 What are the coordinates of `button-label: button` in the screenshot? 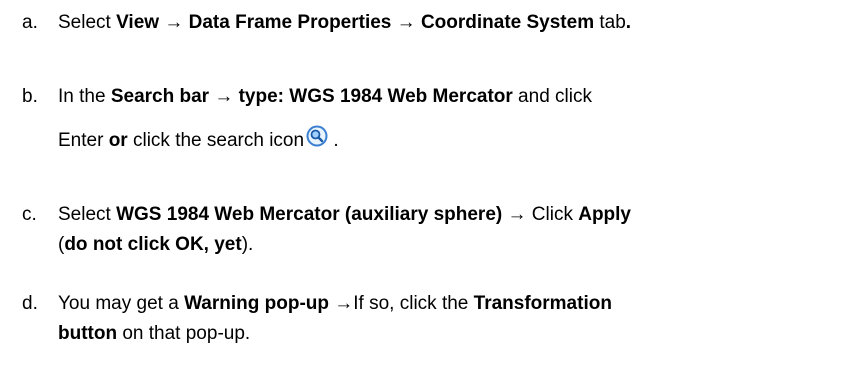 It's located at (88, 333).